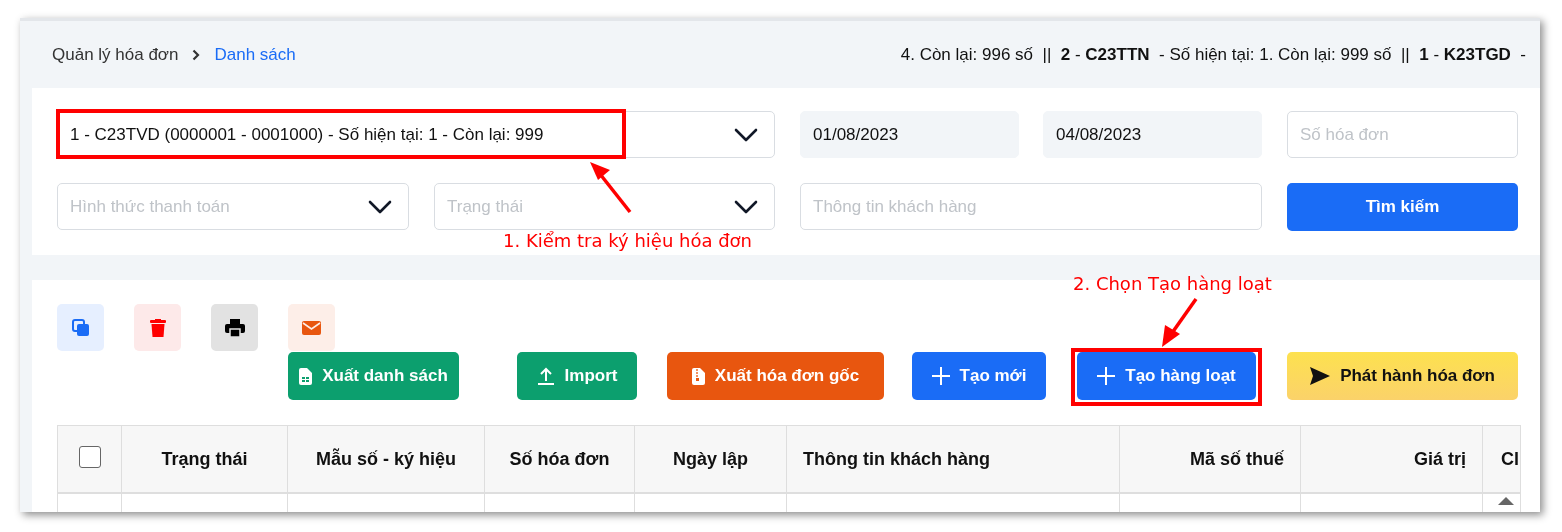 Image resolution: width=1562 pixels, height=532 pixels. What do you see at coordinates (89, 456) in the screenshot?
I see `select-all-checkbox` at bounding box center [89, 456].